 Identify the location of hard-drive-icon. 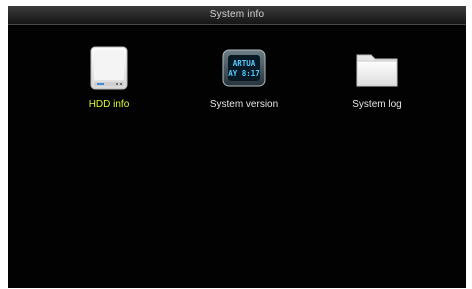
(109, 68).